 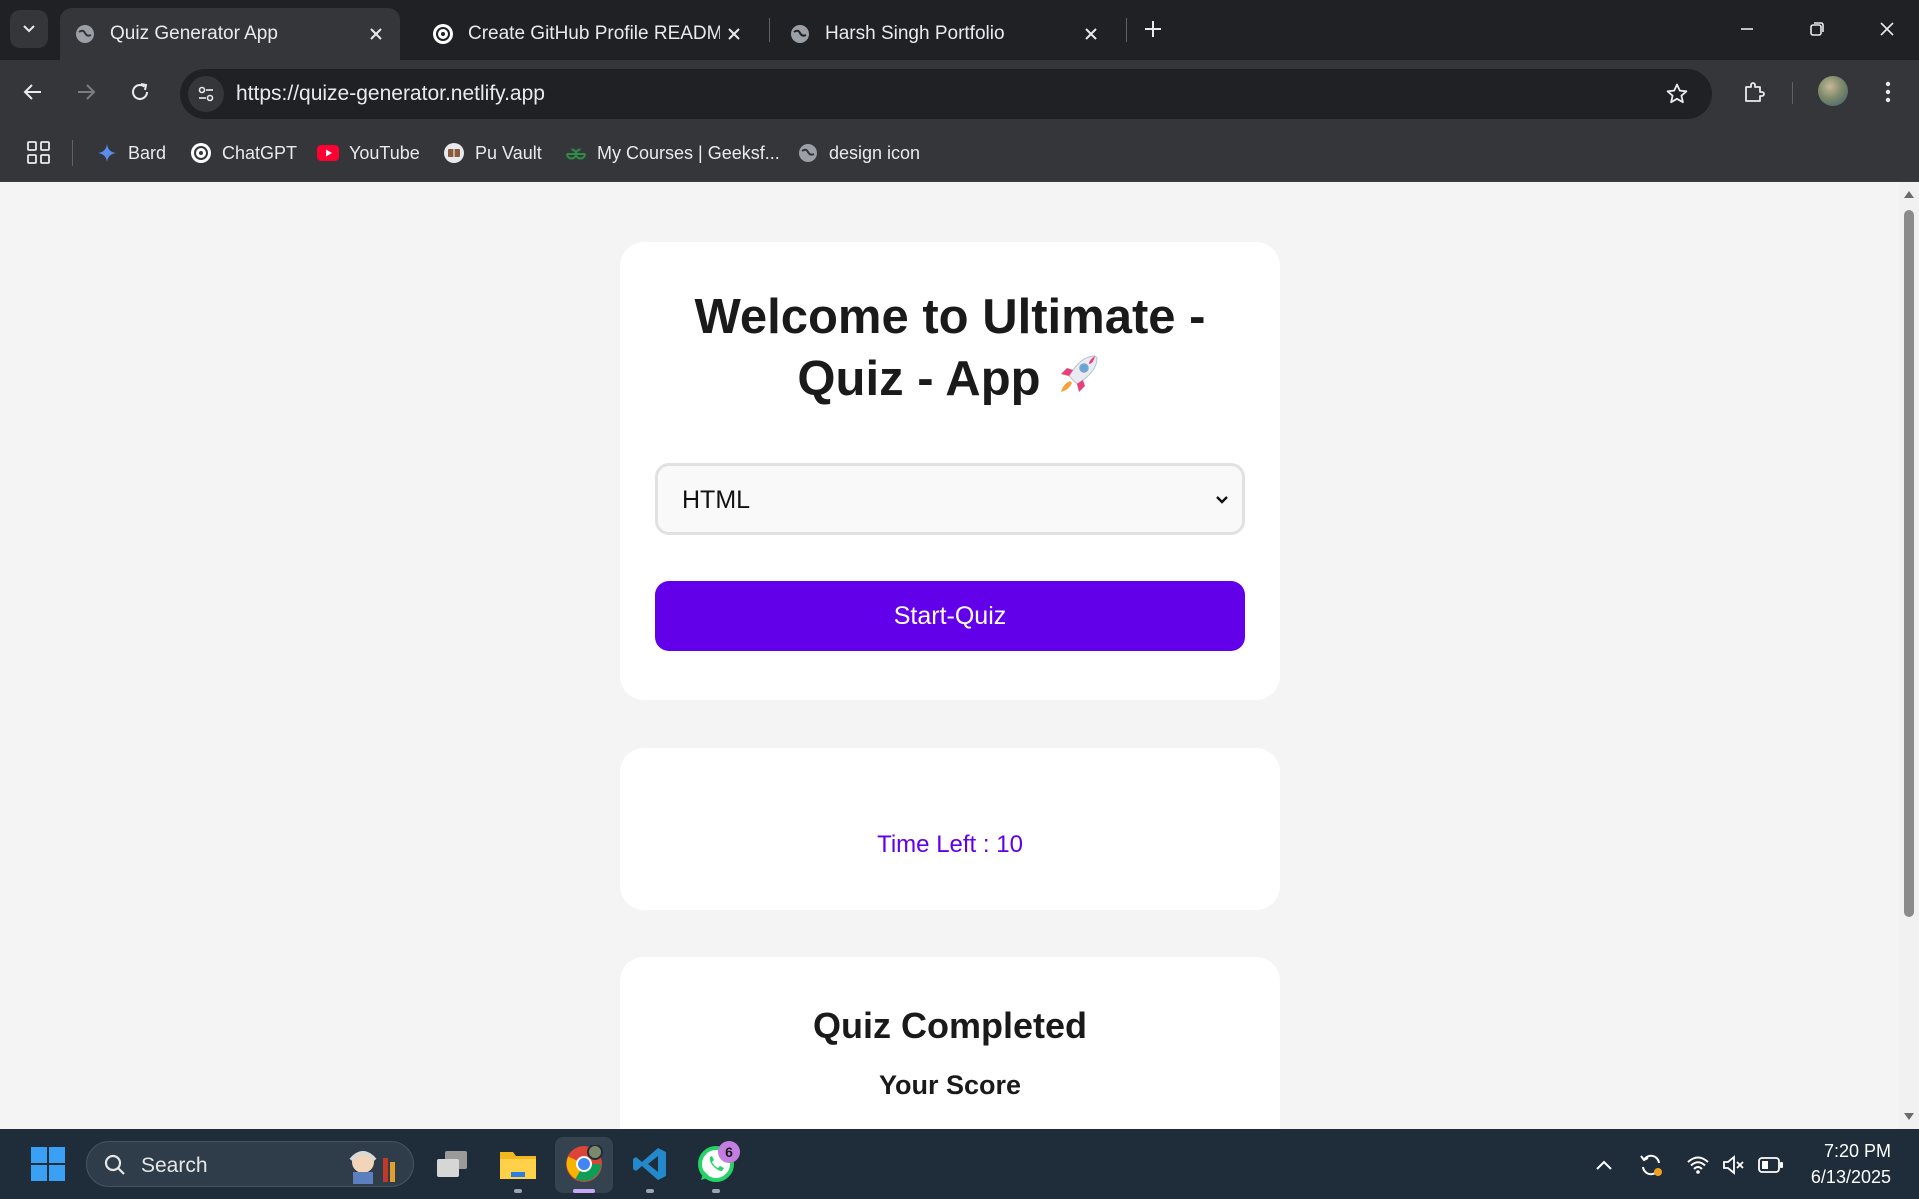 What do you see at coordinates (390, 94) in the screenshot?
I see `url-text: https://quize-generator.netlify.app` at bounding box center [390, 94].